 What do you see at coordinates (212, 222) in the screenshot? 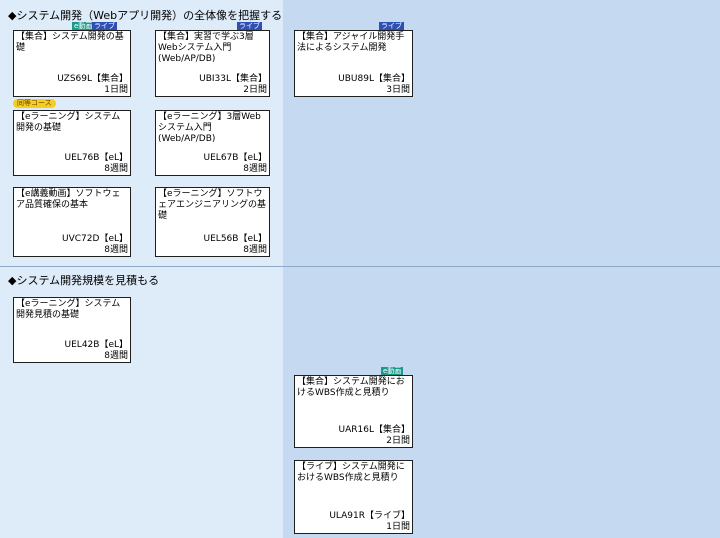
I see `course-card-uel56b: 【eラーニング】ソフトウェアエンジニアリングの基礎 UEL56B【eL】 8週間` at bounding box center [212, 222].